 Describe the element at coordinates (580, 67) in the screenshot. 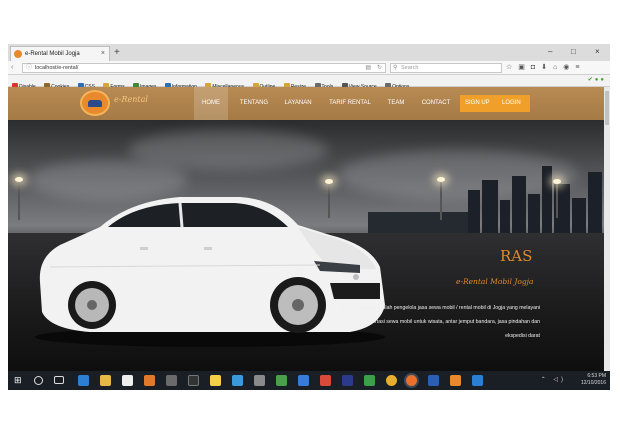

I see `menu-icon: ≡` at that location.